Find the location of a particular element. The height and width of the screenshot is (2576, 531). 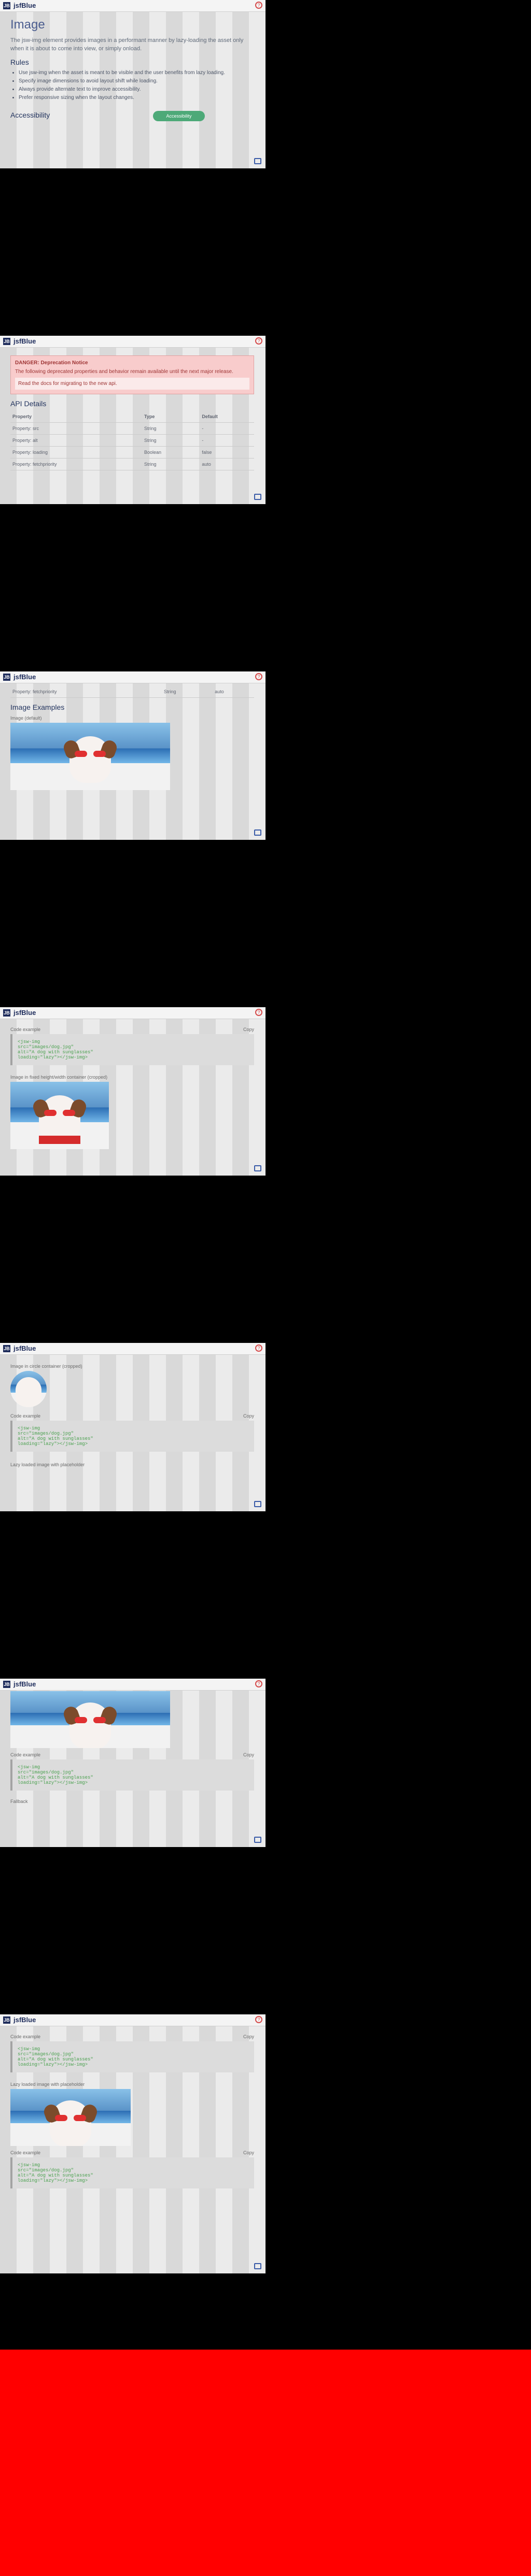

table-header: Default is located at coordinates (227, 417).